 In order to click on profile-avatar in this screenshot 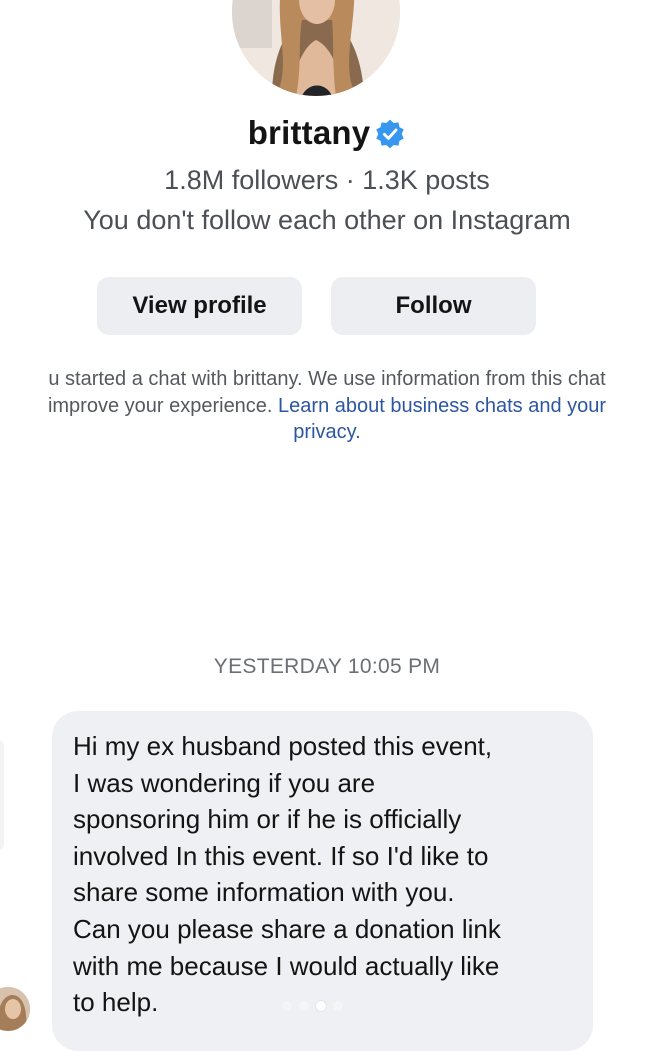, I will do `click(316, 48)`.